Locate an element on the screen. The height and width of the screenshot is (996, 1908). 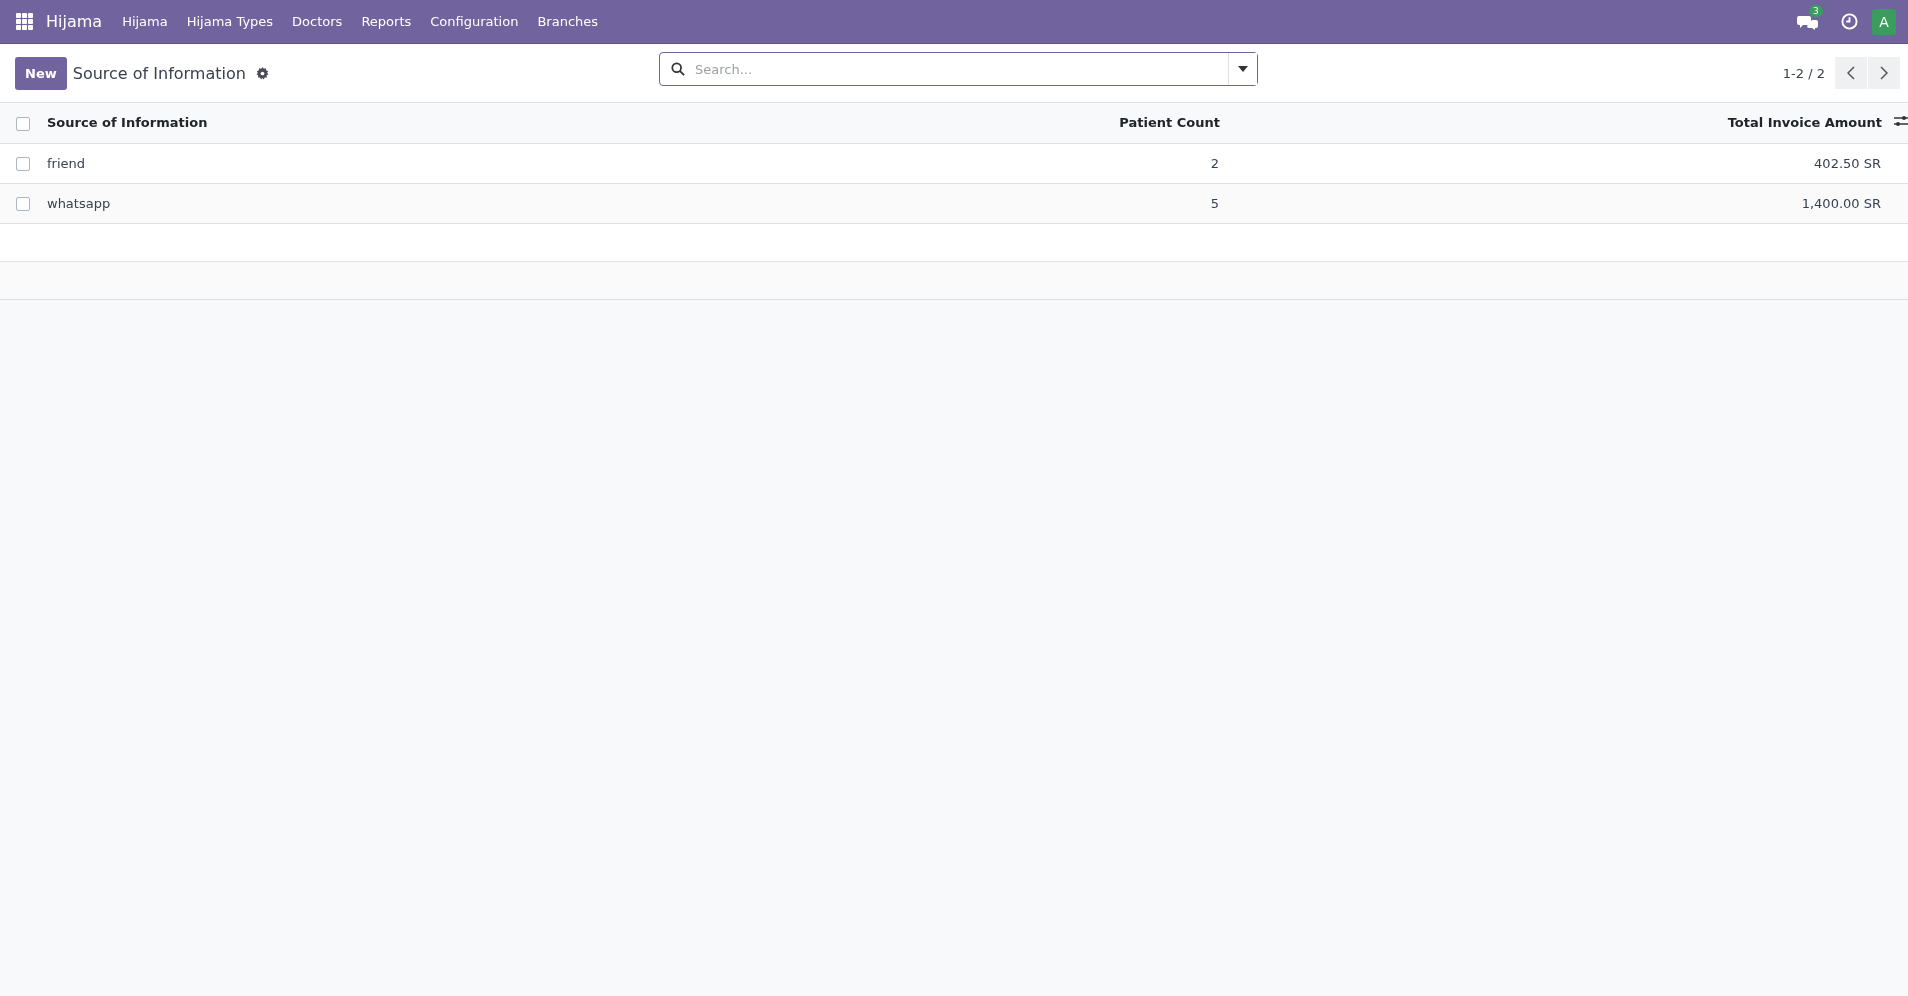
table-cell: 1,400.00 SR is located at coordinates (1551, 203).